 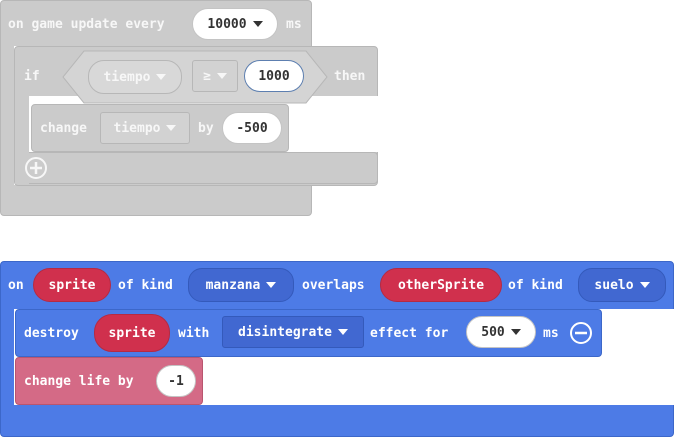 I want to click on sprite-parameter: sprite, so click(x=72, y=285).